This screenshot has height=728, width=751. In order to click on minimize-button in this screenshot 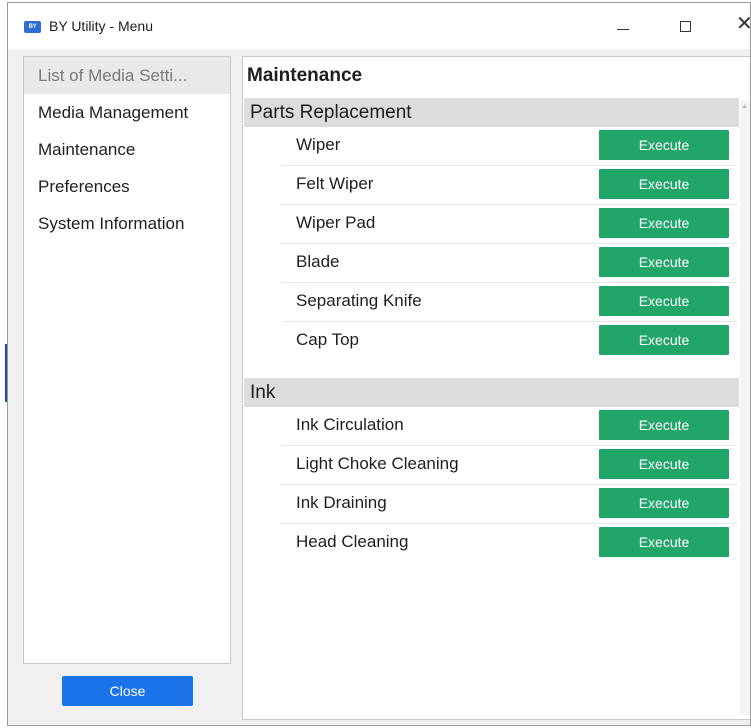, I will do `click(623, 26)`.